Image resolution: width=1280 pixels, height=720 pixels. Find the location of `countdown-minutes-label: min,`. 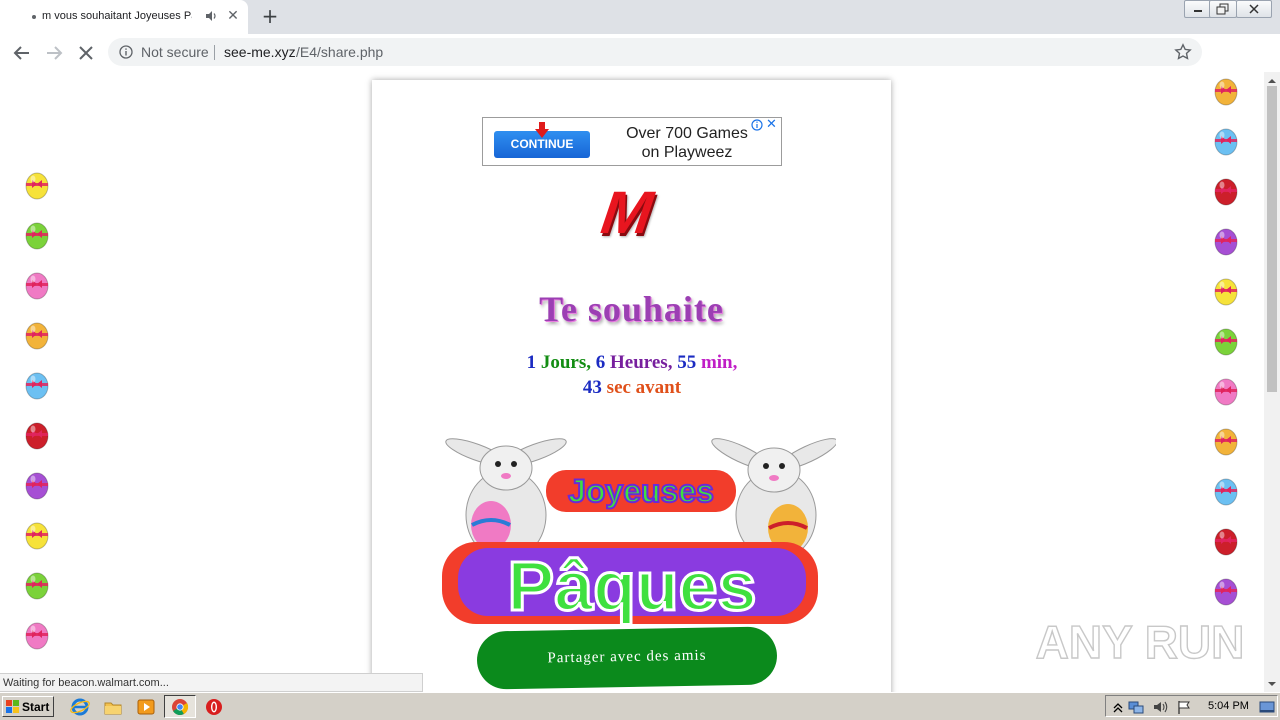

countdown-minutes-label: min, is located at coordinates (719, 362).